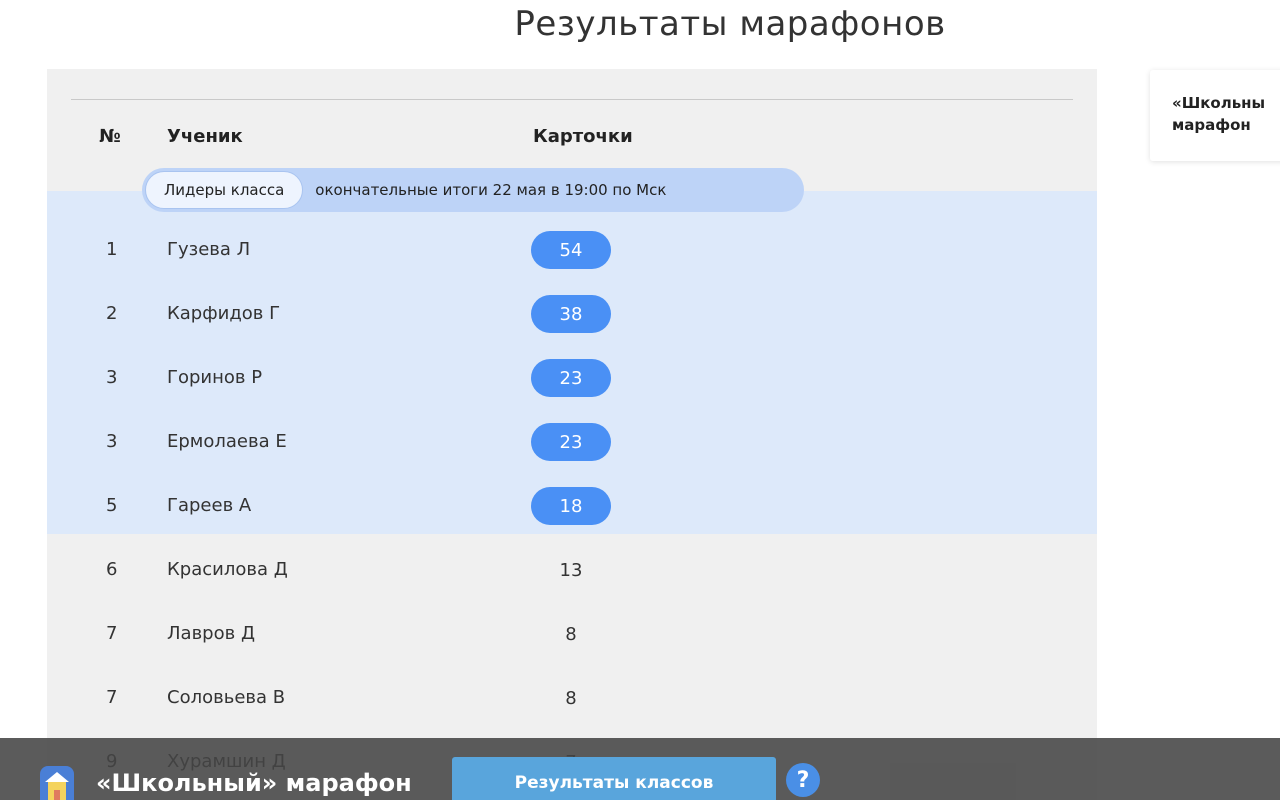 The width and height of the screenshot is (1280, 800). What do you see at coordinates (112, 249) in the screenshot?
I see `row-rank: 1` at bounding box center [112, 249].